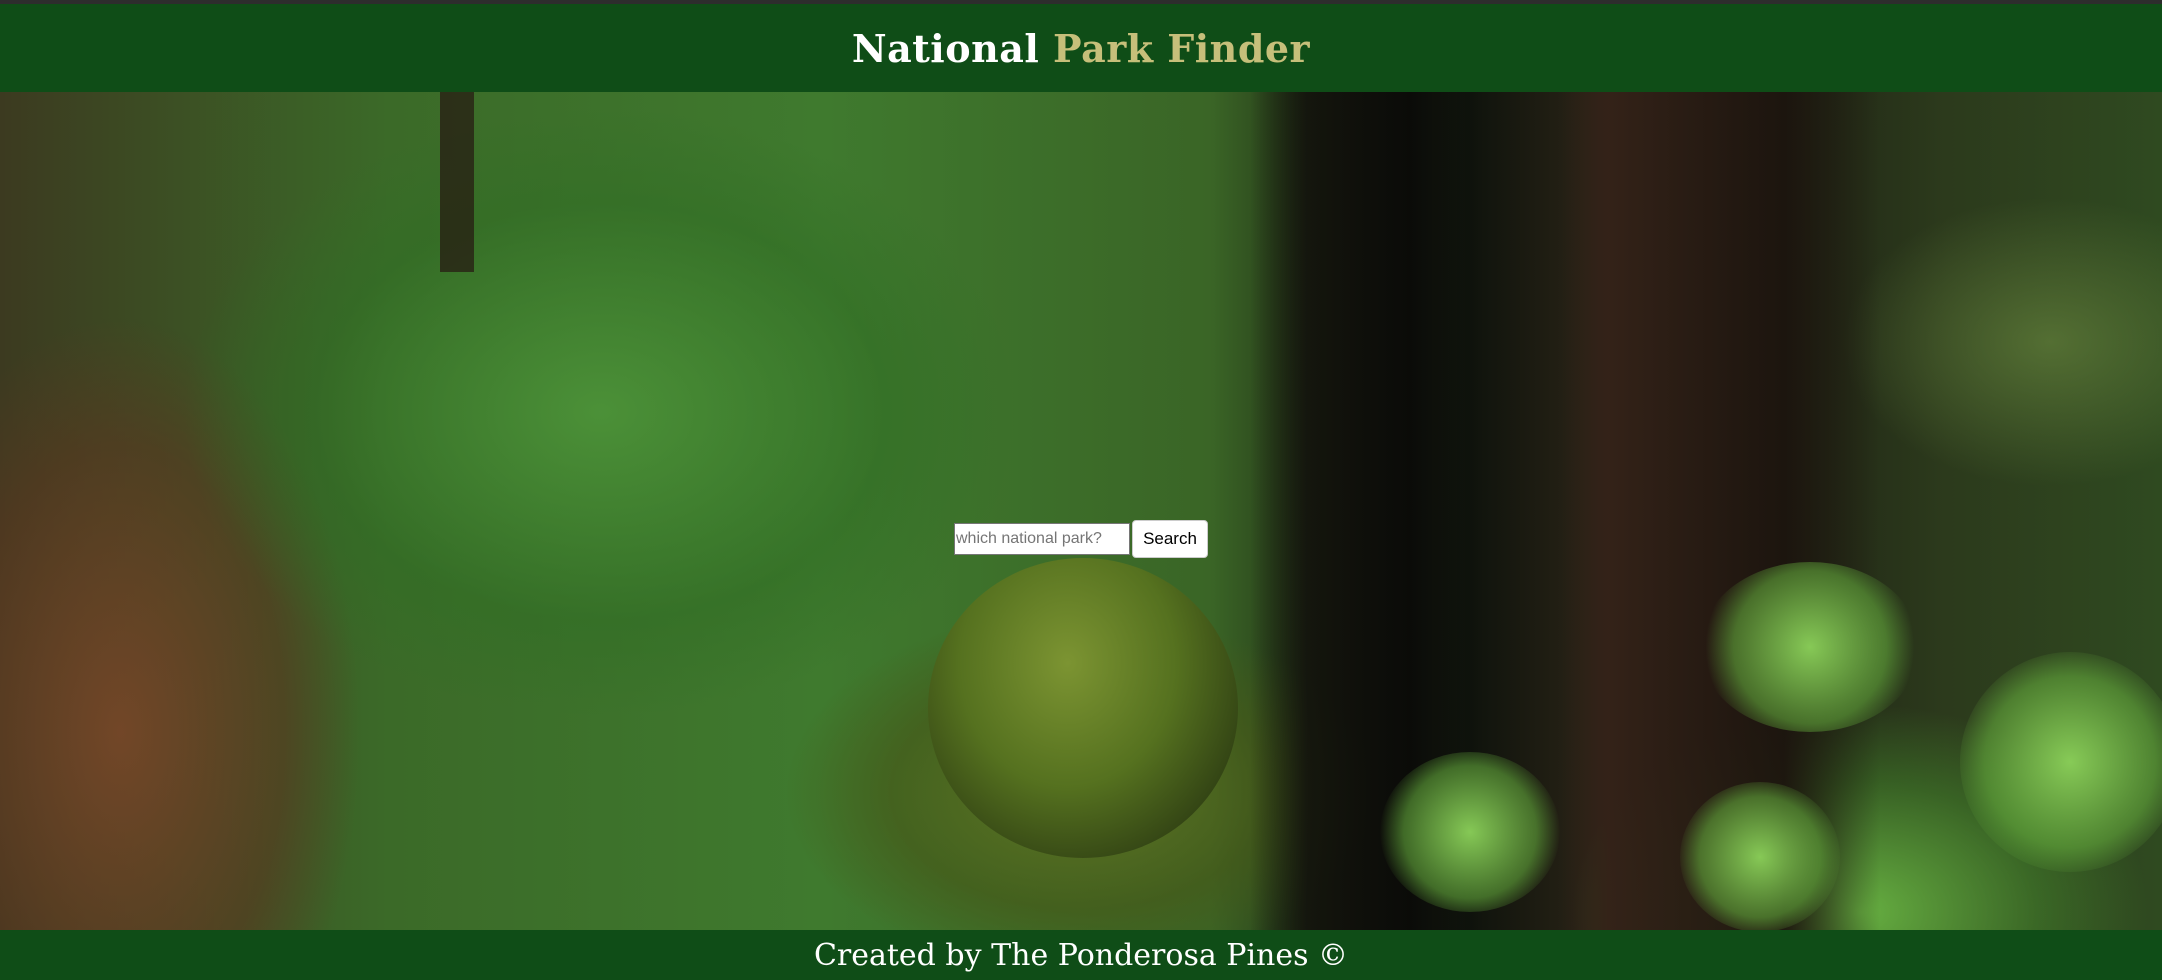 The height and width of the screenshot is (980, 2162). I want to click on mossy-boulder, so click(1083, 708).